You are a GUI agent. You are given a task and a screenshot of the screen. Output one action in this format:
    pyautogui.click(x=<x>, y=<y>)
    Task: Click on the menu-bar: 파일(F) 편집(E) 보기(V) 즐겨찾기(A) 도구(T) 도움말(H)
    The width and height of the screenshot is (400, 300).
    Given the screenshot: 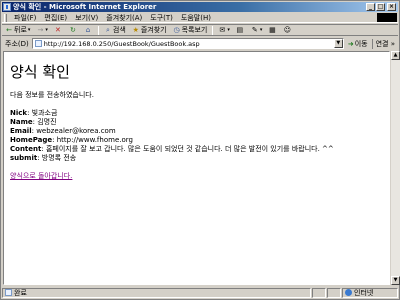 What is the action you would take?
    pyautogui.click(x=200, y=18)
    